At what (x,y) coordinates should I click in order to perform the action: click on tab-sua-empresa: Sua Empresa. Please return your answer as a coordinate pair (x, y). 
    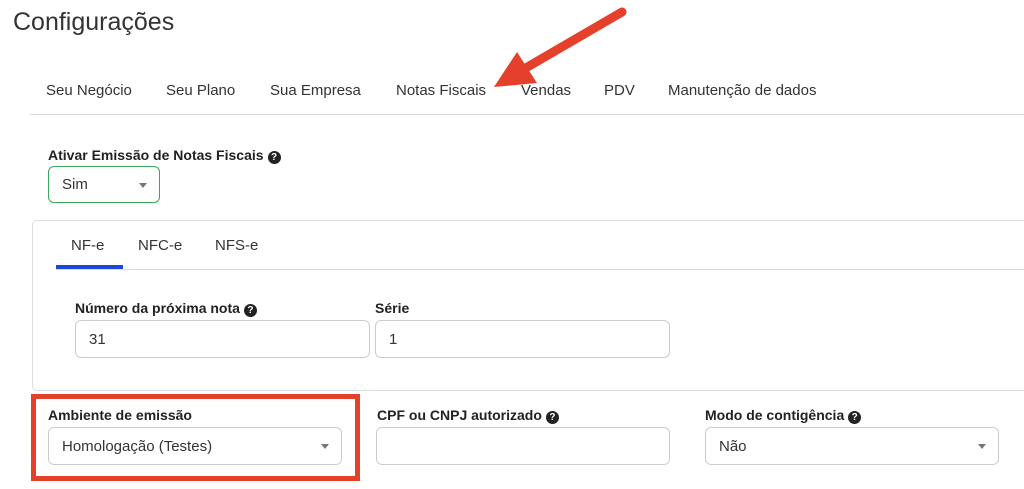
    Looking at the image, I should click on (315, 90).